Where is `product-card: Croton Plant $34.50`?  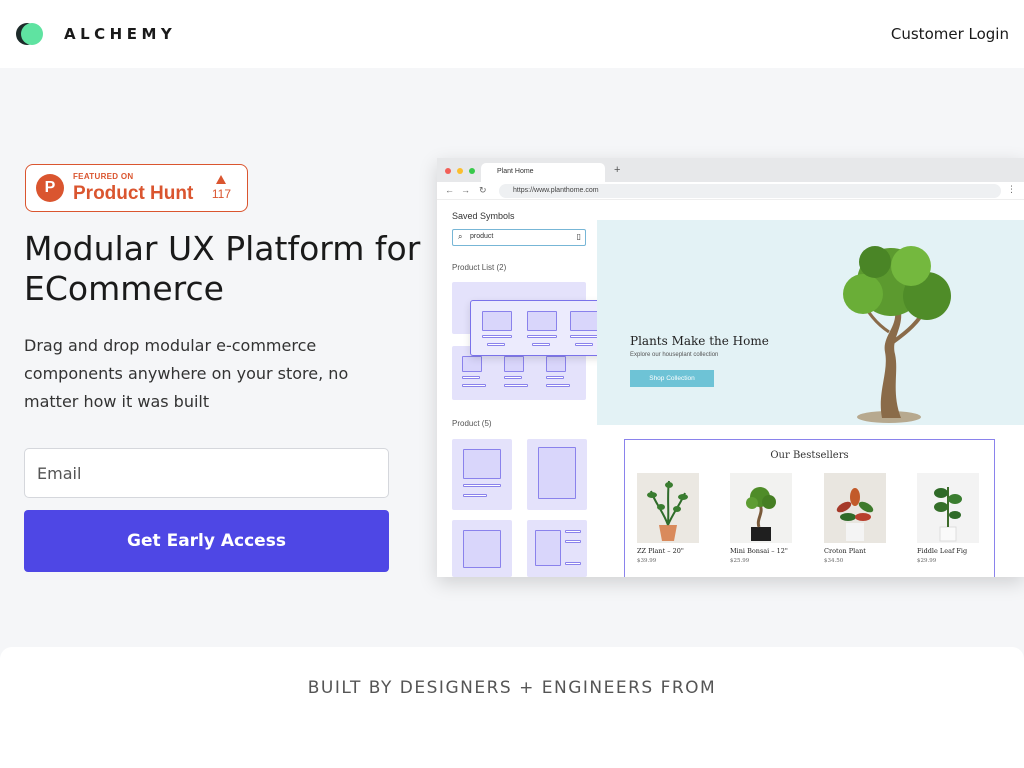 product-card: Croton Plant $34.50 is located at coordinates (855, 518).